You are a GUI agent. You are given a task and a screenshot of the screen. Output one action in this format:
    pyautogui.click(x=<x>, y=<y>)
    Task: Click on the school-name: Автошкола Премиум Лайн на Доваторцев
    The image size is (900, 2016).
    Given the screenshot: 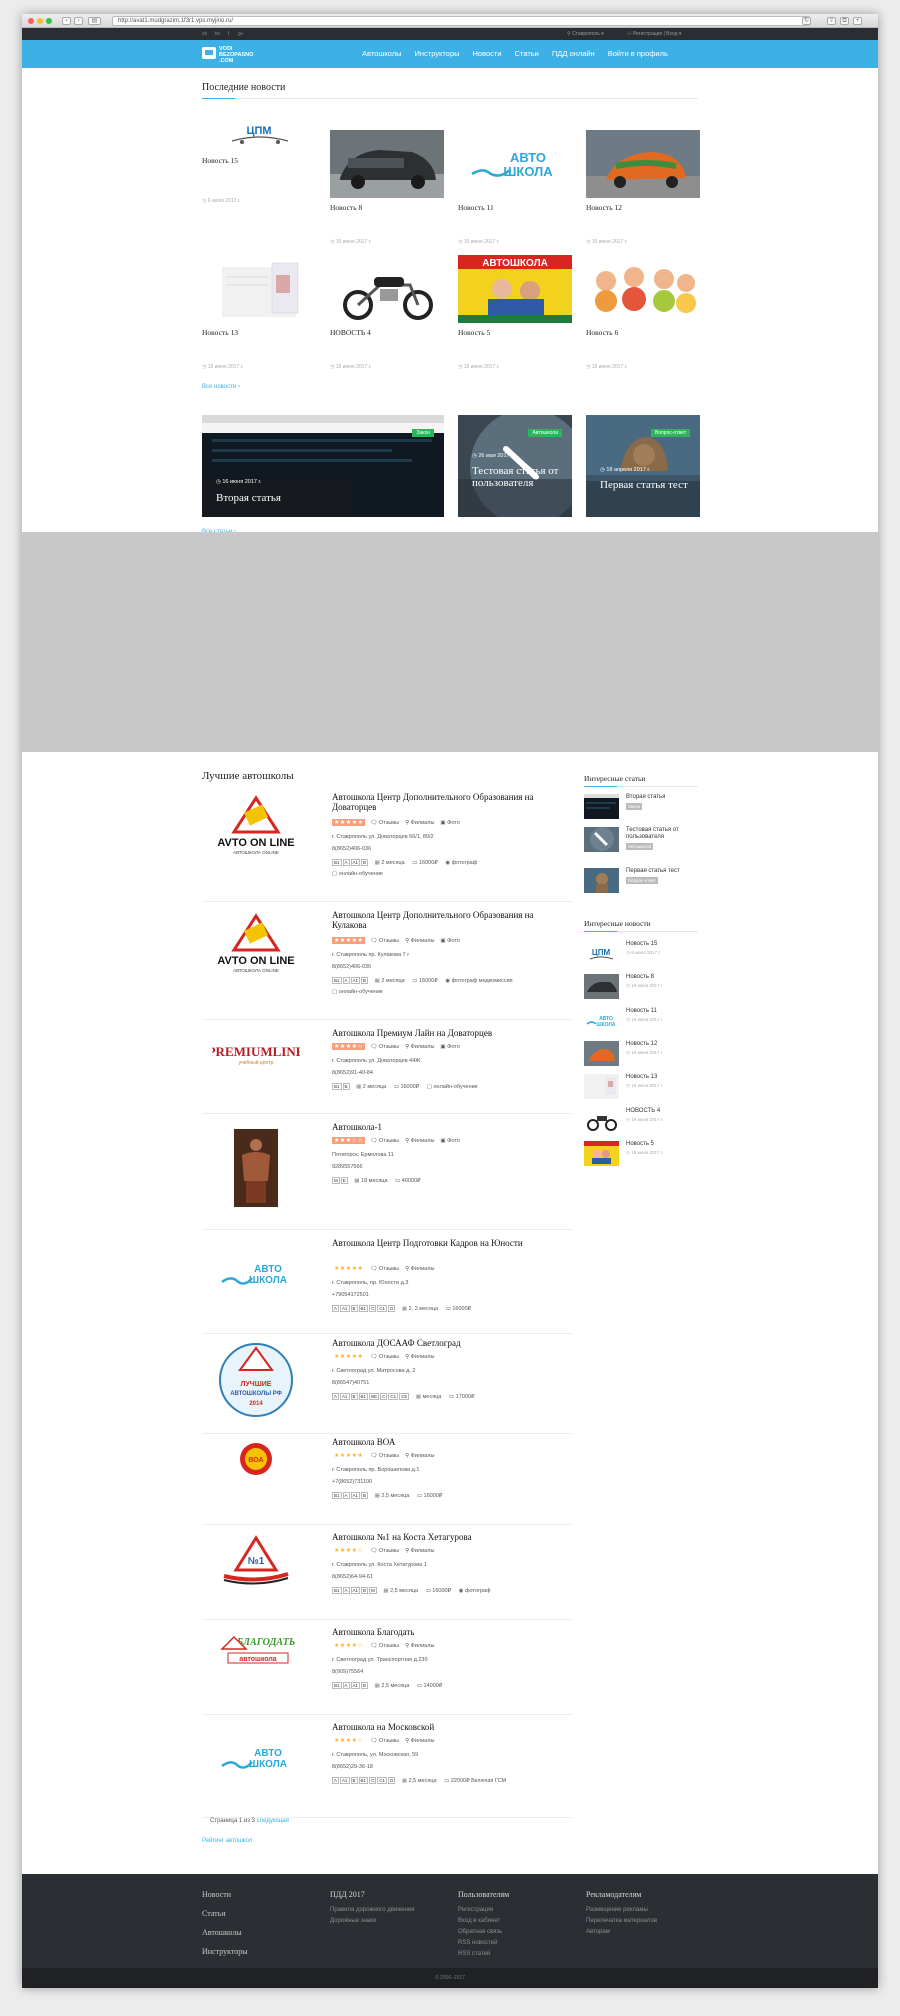 What is the action you would take?
    pyautogui.click(x=447, y=1033)
    